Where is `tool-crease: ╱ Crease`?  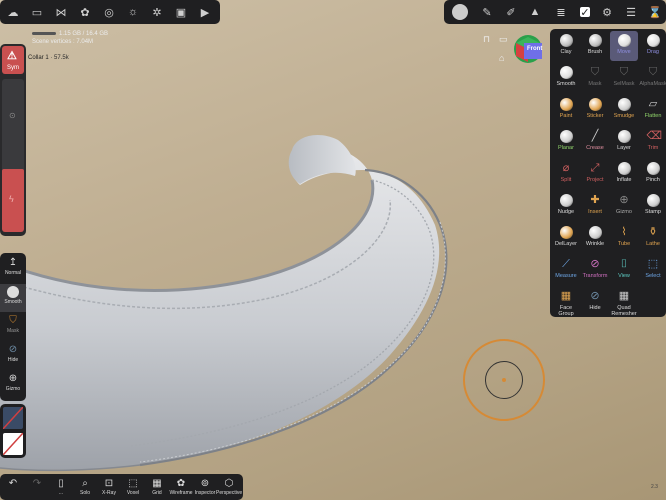
tool-crease: ╱ Crease is located at coordinates (595, 142).